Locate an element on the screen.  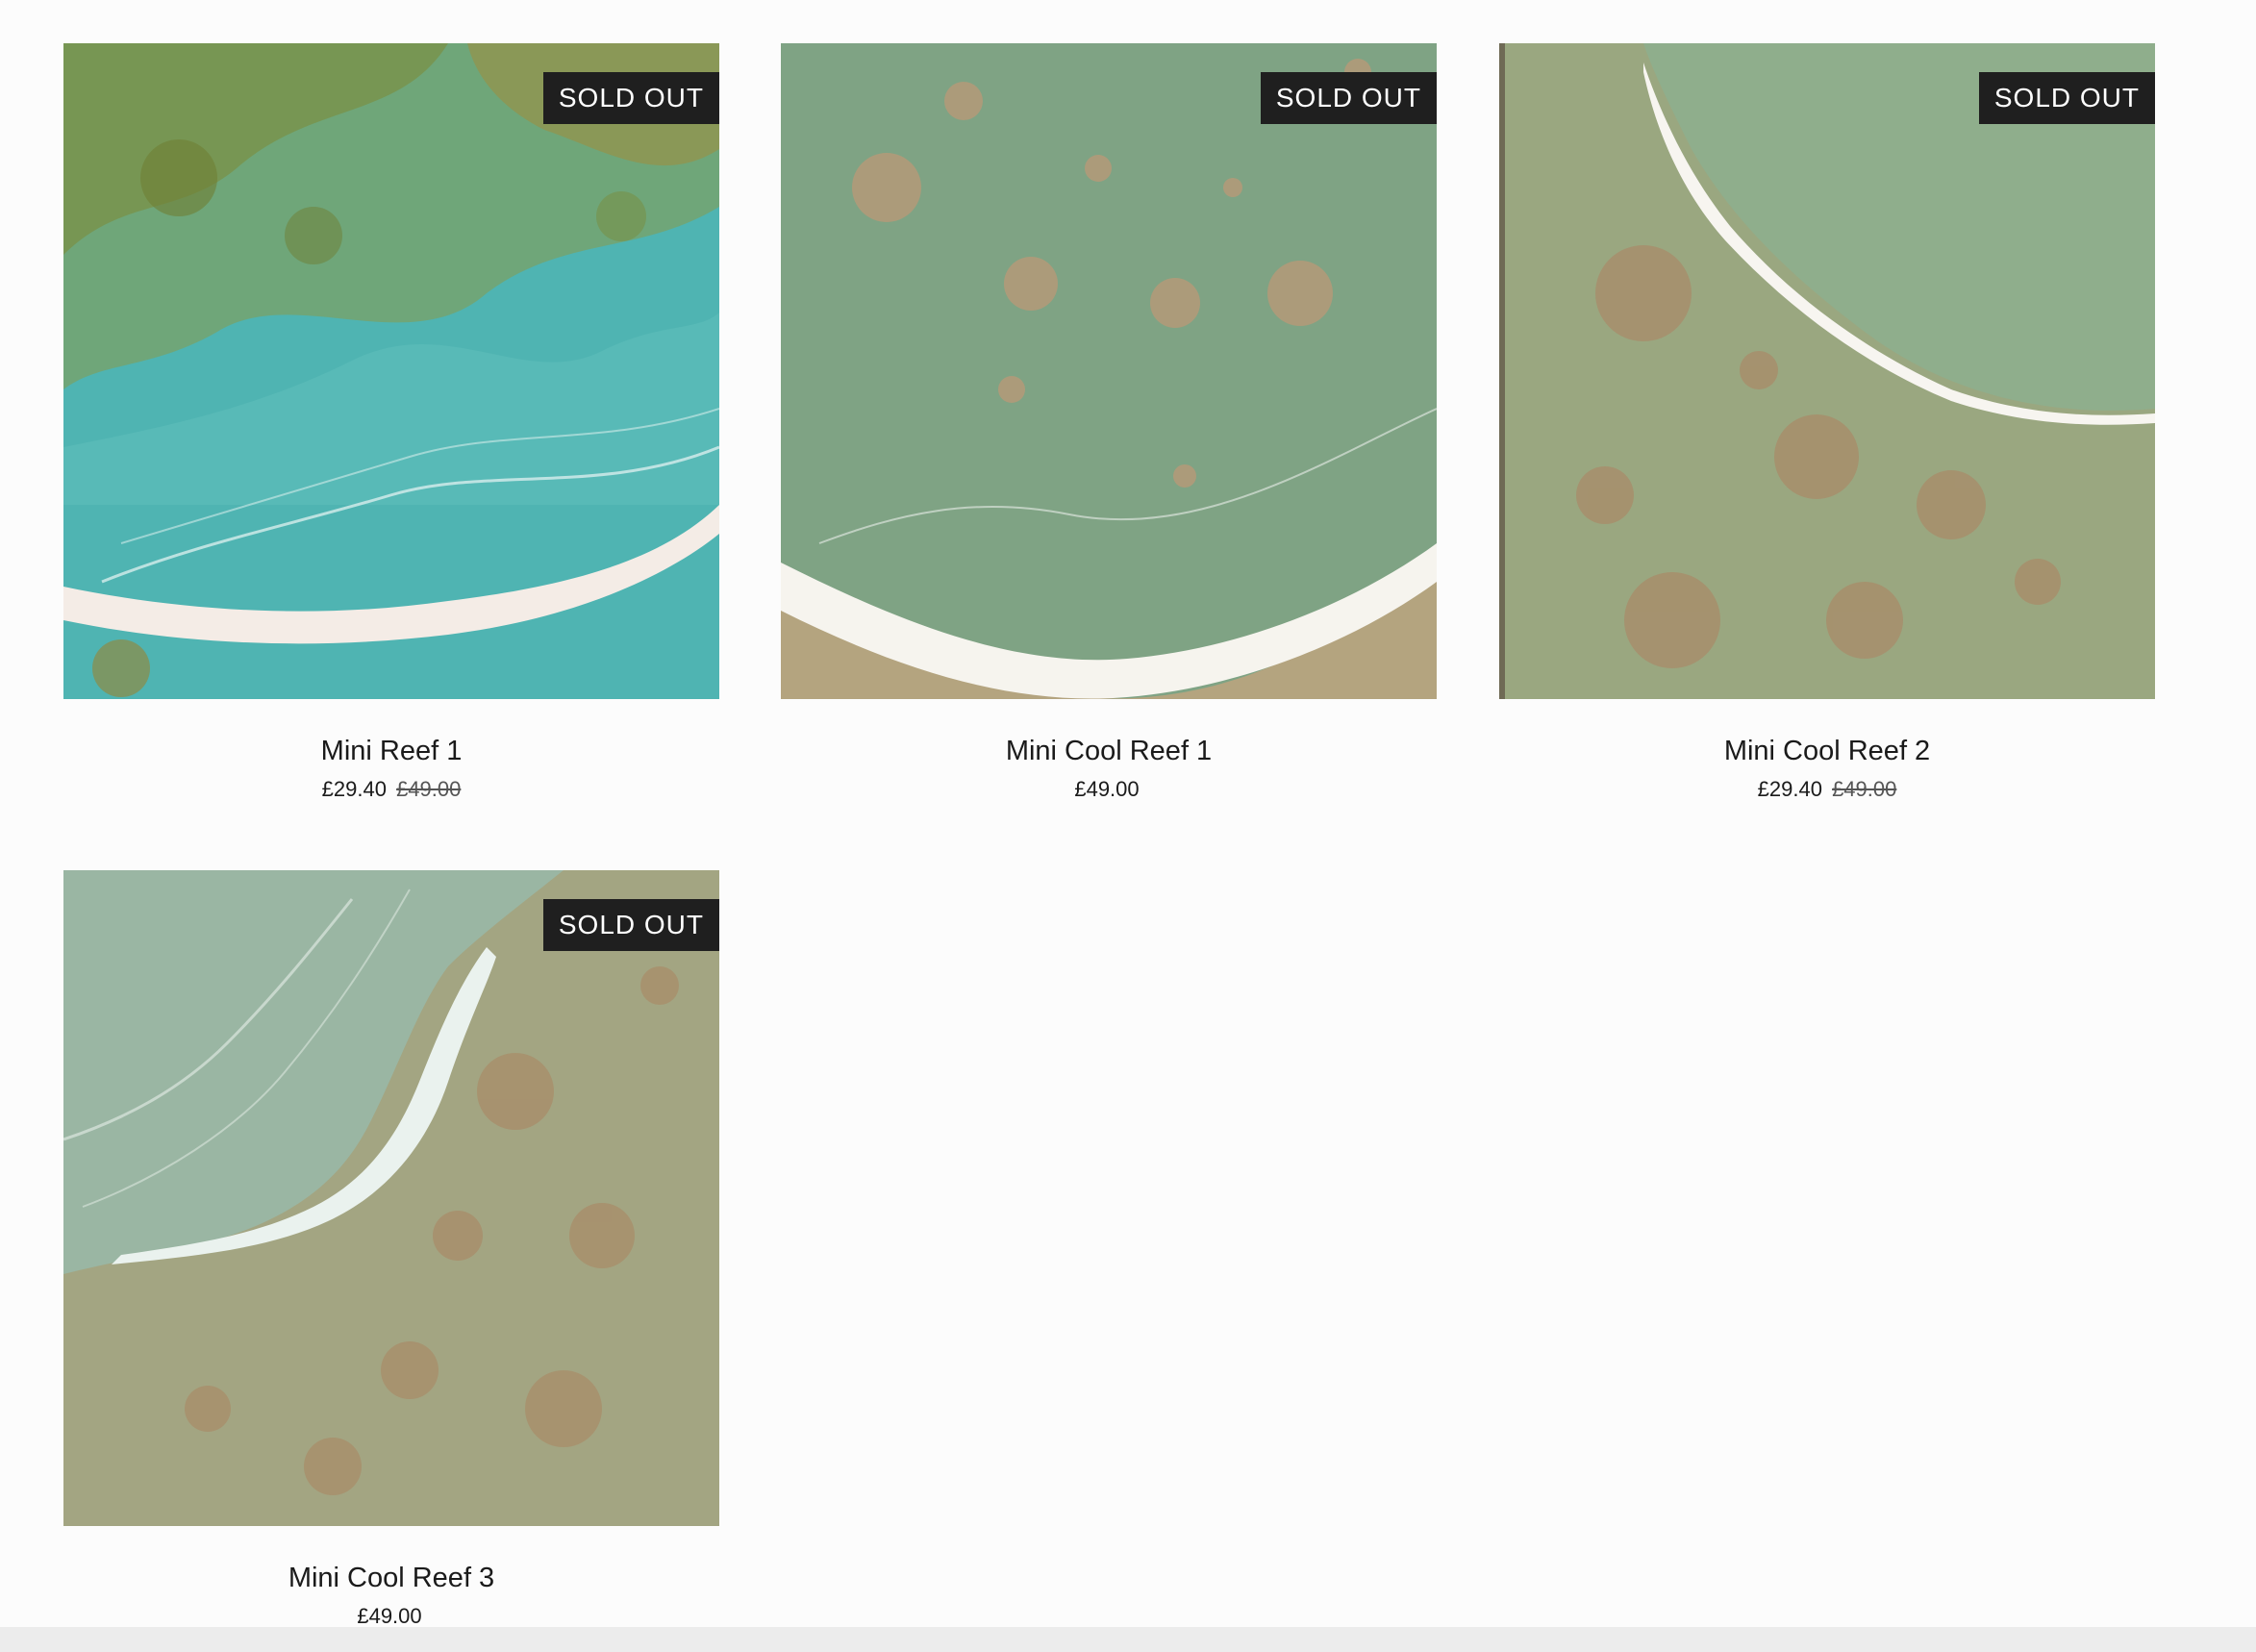
product-card: SOLD OUT Mini Cool Reef 3 £49.00 is located at coordinates (391, 1249).